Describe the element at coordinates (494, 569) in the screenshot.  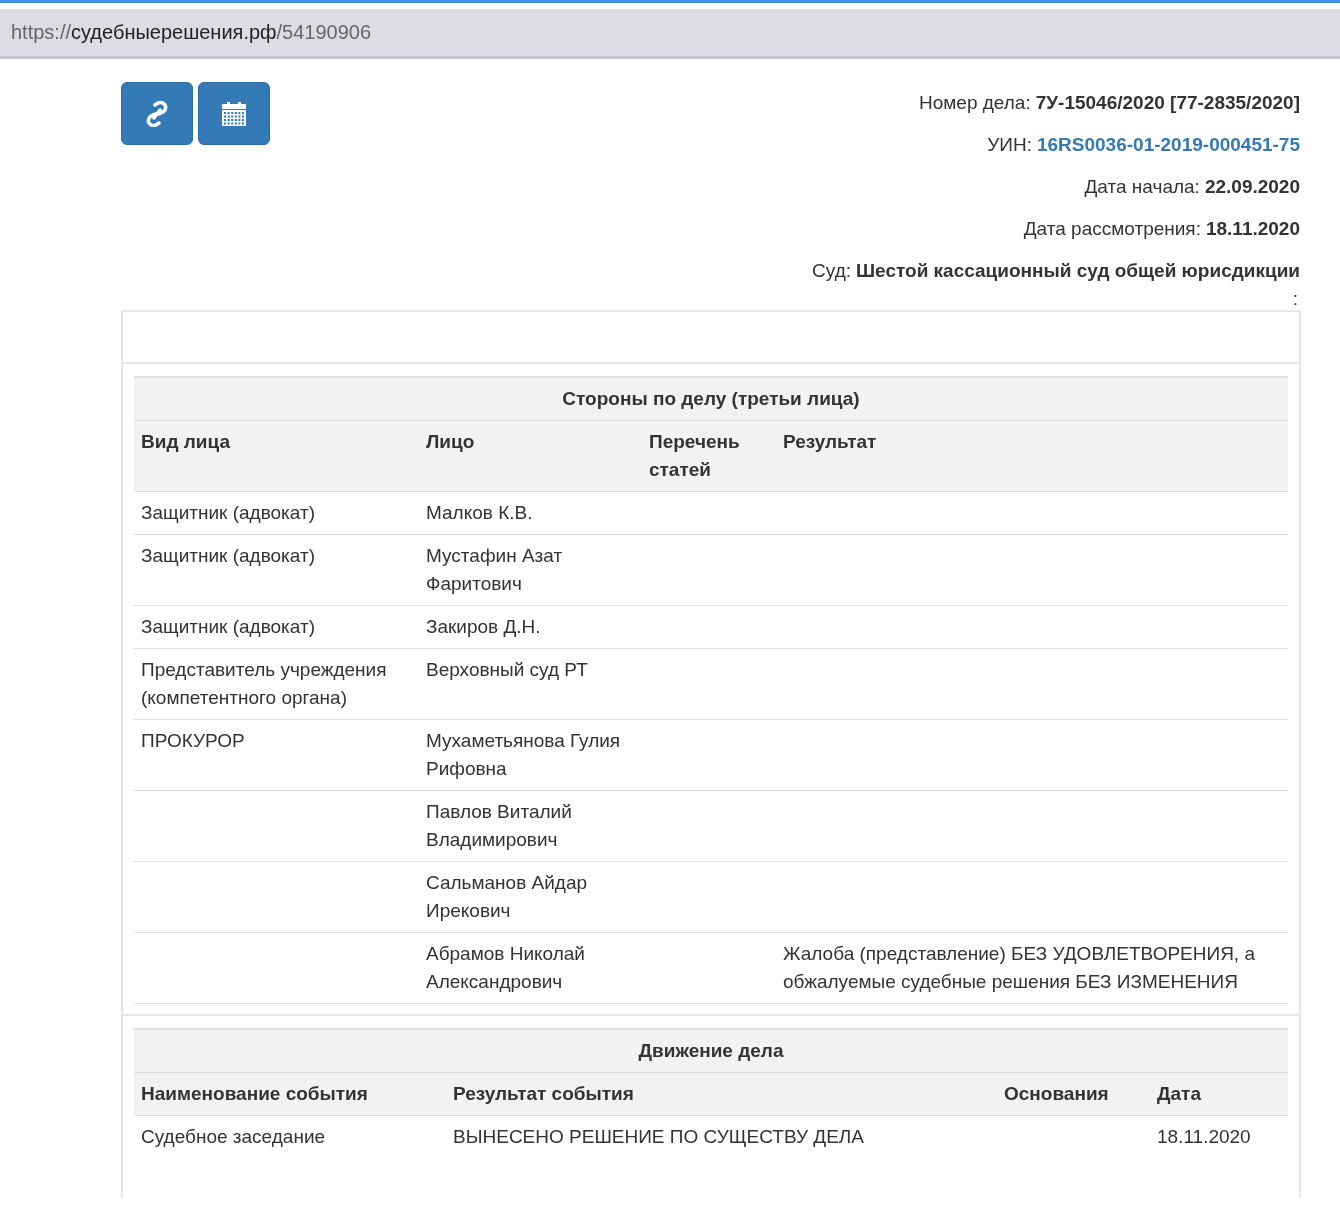
I see `table-cell: Мустафин Азат Фаритович` at that location.